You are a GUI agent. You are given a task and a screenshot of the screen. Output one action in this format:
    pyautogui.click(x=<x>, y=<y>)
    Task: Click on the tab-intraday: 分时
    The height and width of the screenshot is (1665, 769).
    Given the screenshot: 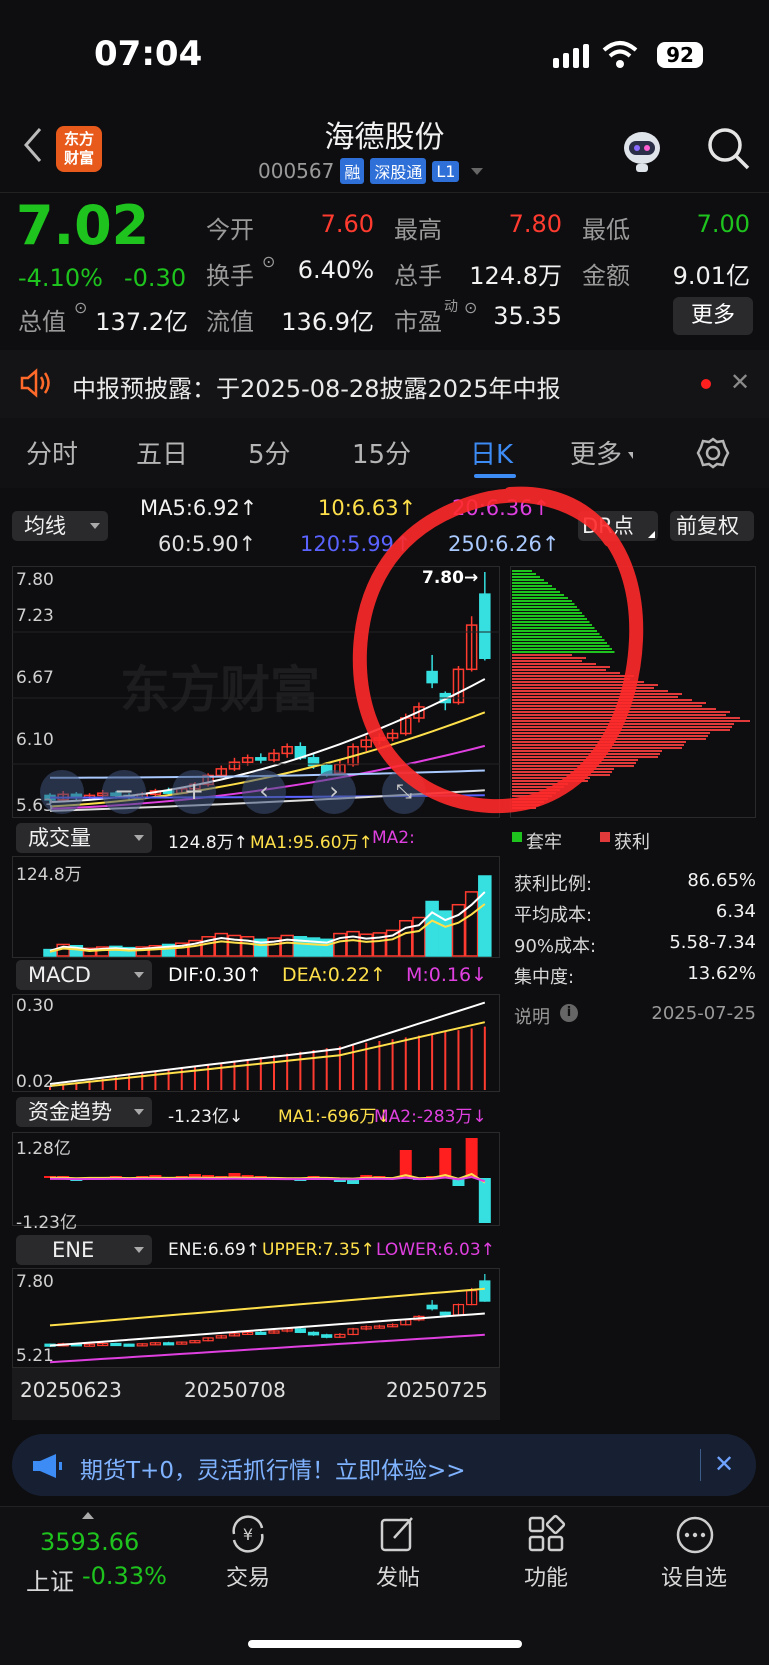 What is the action you would take?
    pyautogui.click(x=52, y=452)
    